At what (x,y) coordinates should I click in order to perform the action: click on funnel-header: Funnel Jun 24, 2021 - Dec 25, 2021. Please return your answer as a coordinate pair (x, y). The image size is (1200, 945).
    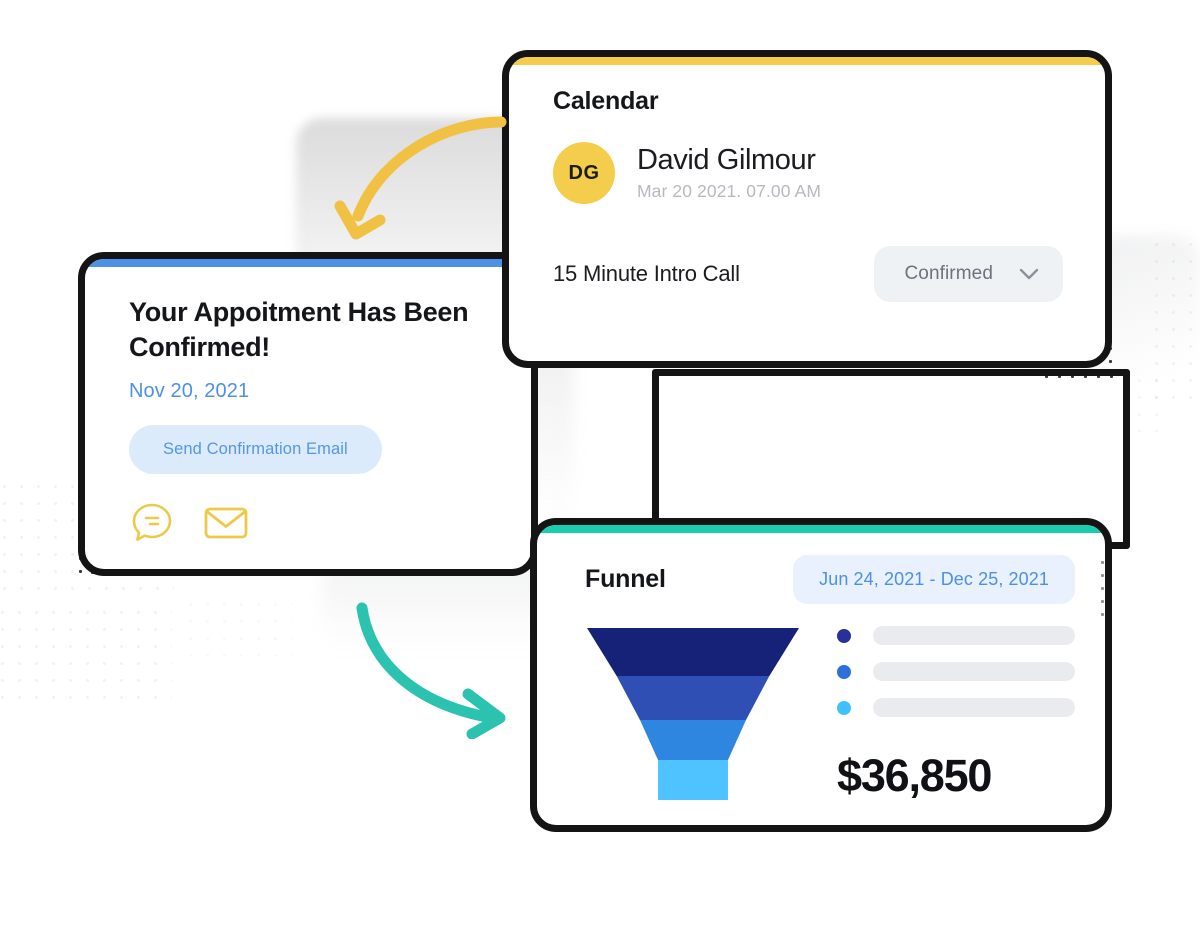
    Looking at the image, I should click on (830, 579).